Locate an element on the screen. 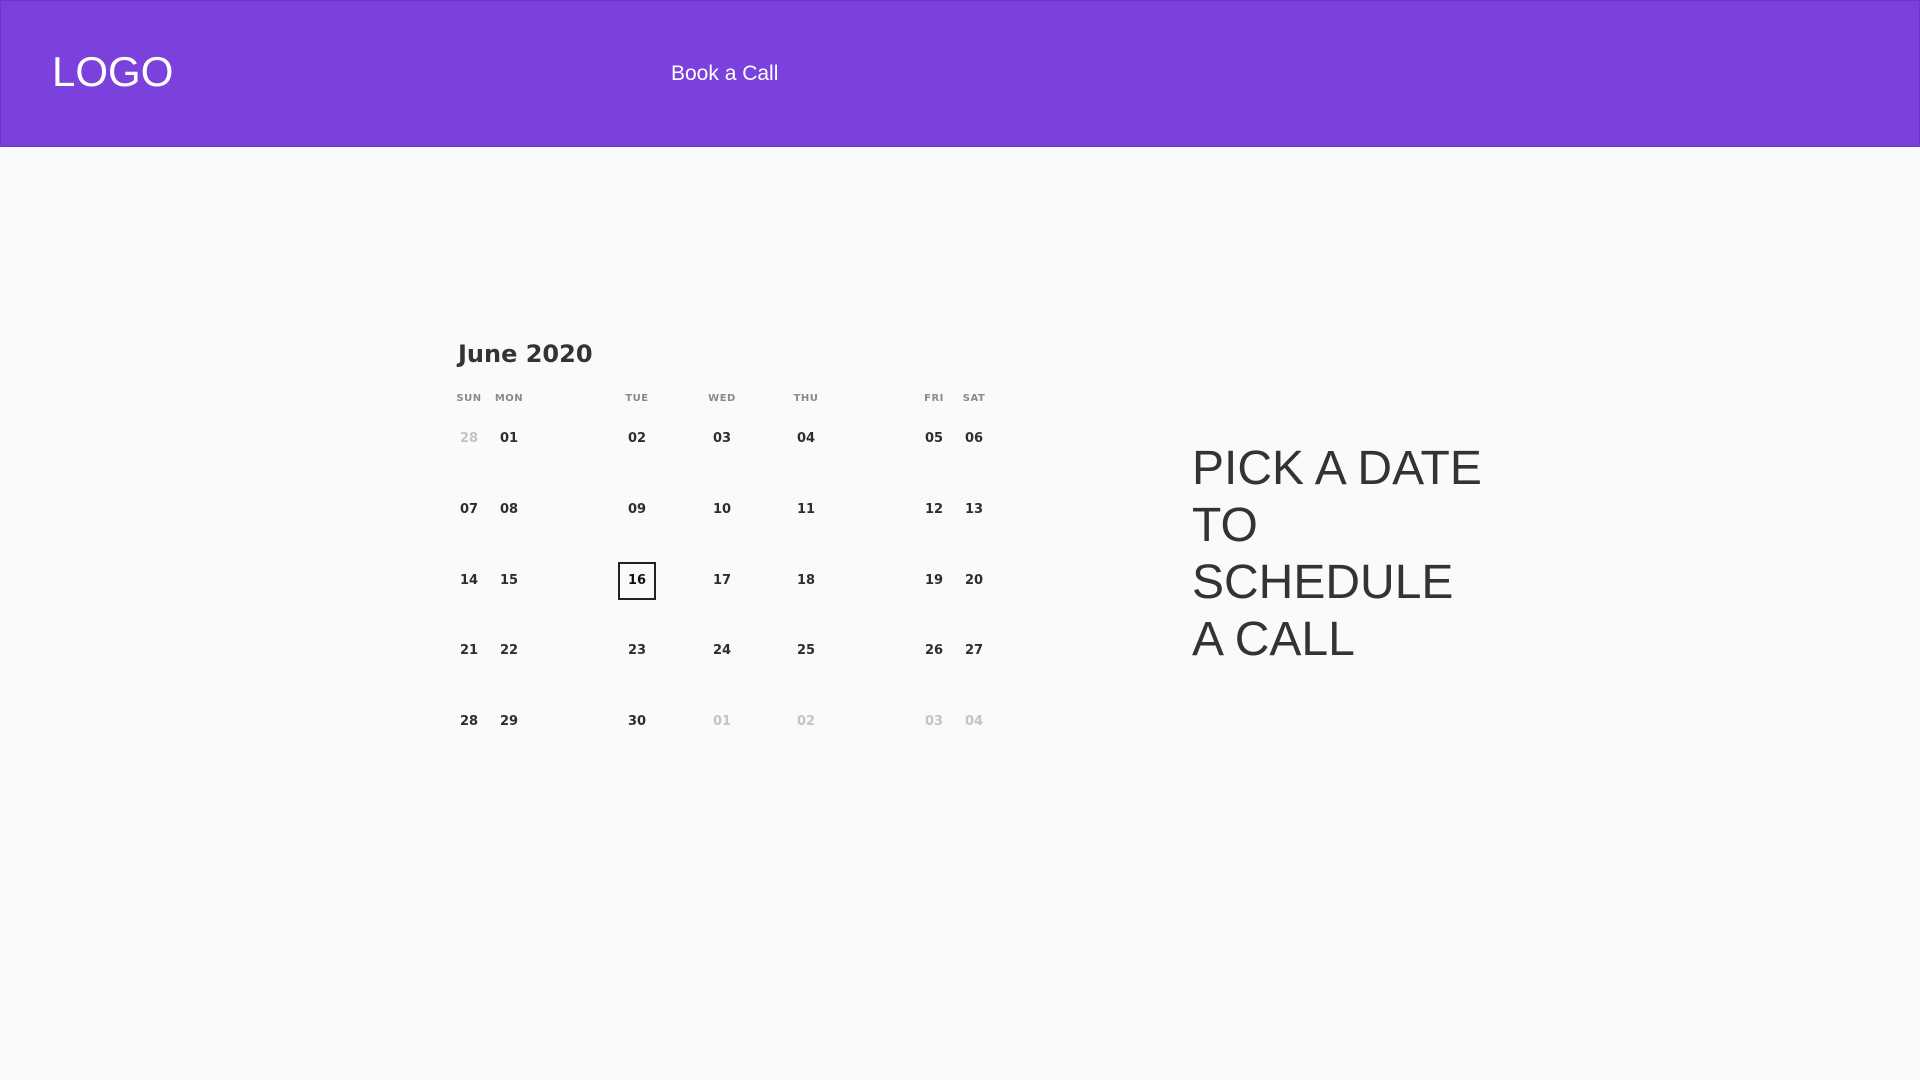  calendar-day: 29 is located at coordinates (509, 722).